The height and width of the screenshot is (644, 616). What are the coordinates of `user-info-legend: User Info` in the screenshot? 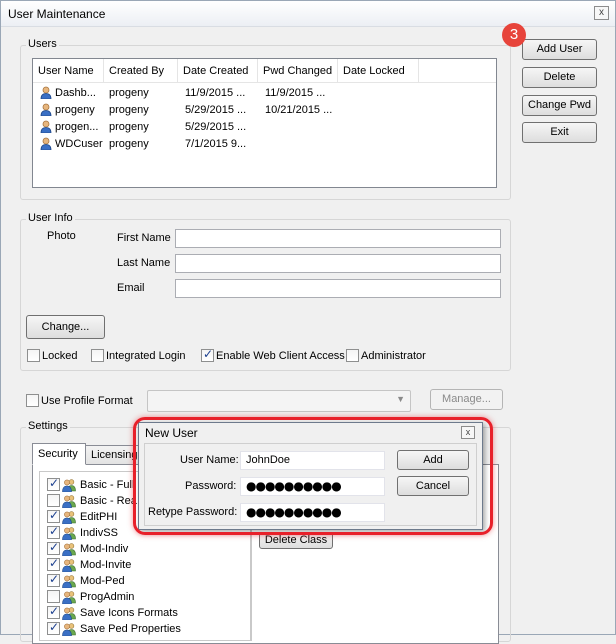 It's located at (50, 218).